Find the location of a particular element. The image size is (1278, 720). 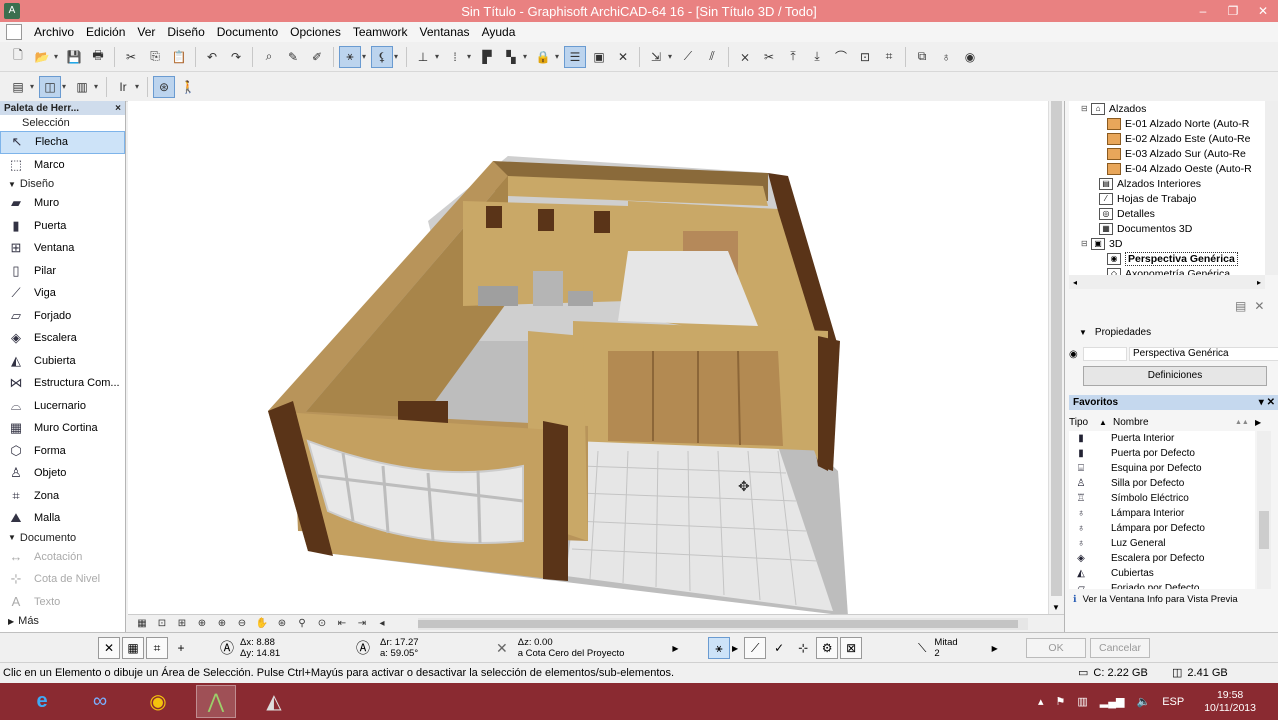

construction-grid-icon: ⌗ is located at coordinates (157, 648).